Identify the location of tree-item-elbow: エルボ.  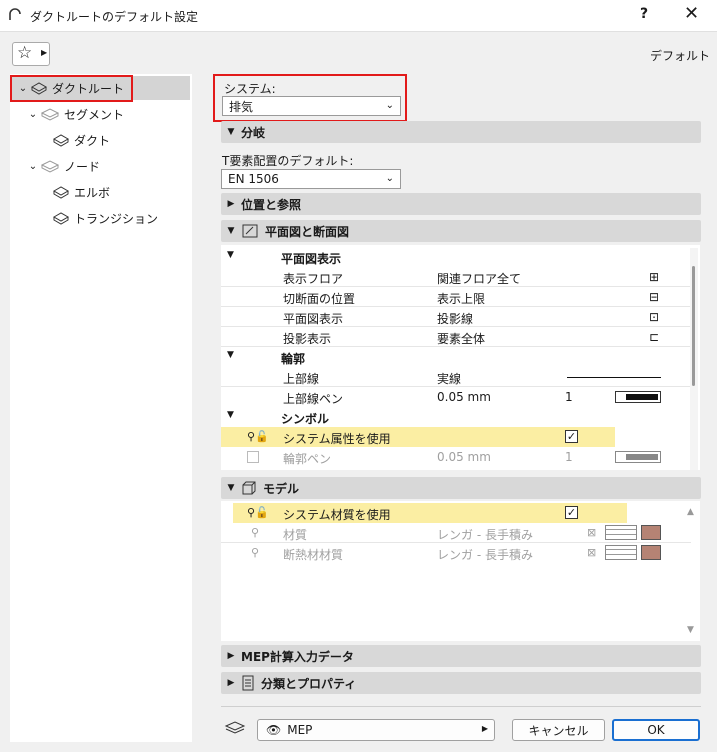
(81, 192).